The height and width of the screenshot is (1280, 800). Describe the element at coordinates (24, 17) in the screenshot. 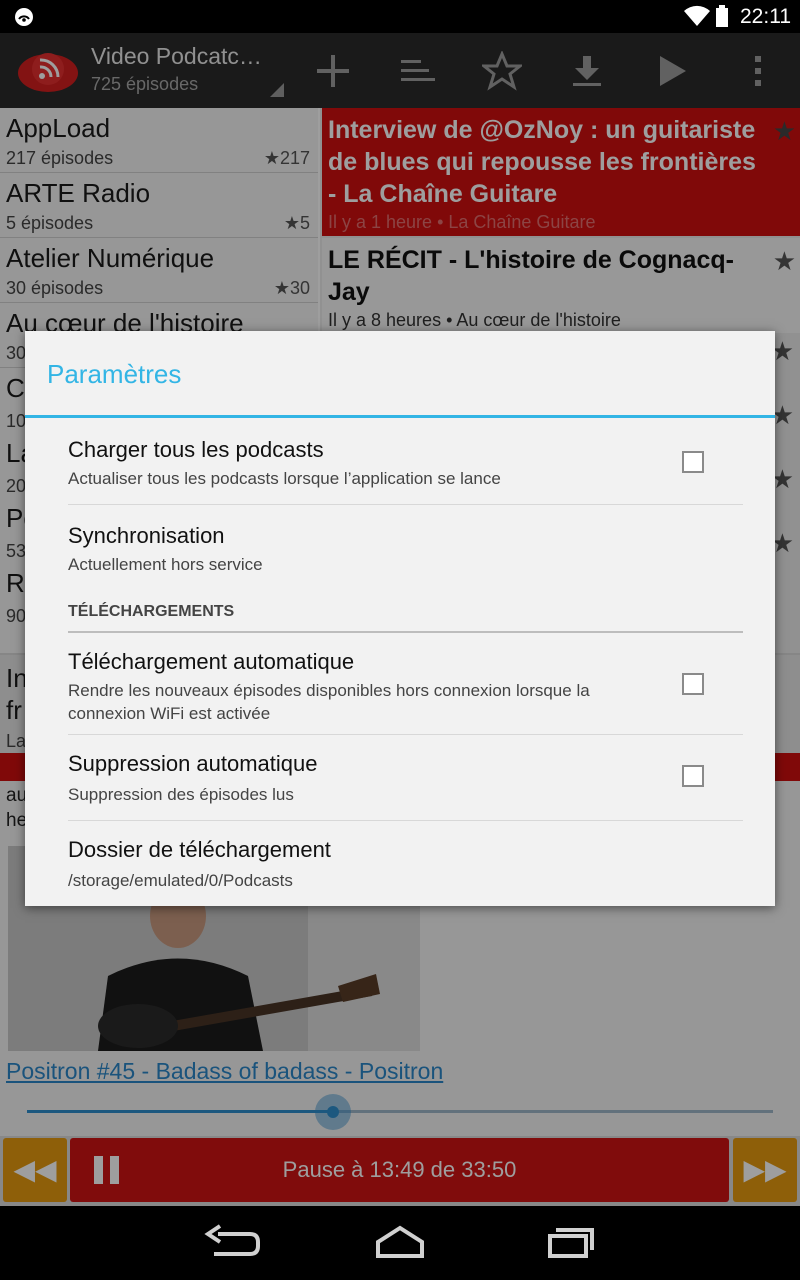

I see `notification-icon` at that location.